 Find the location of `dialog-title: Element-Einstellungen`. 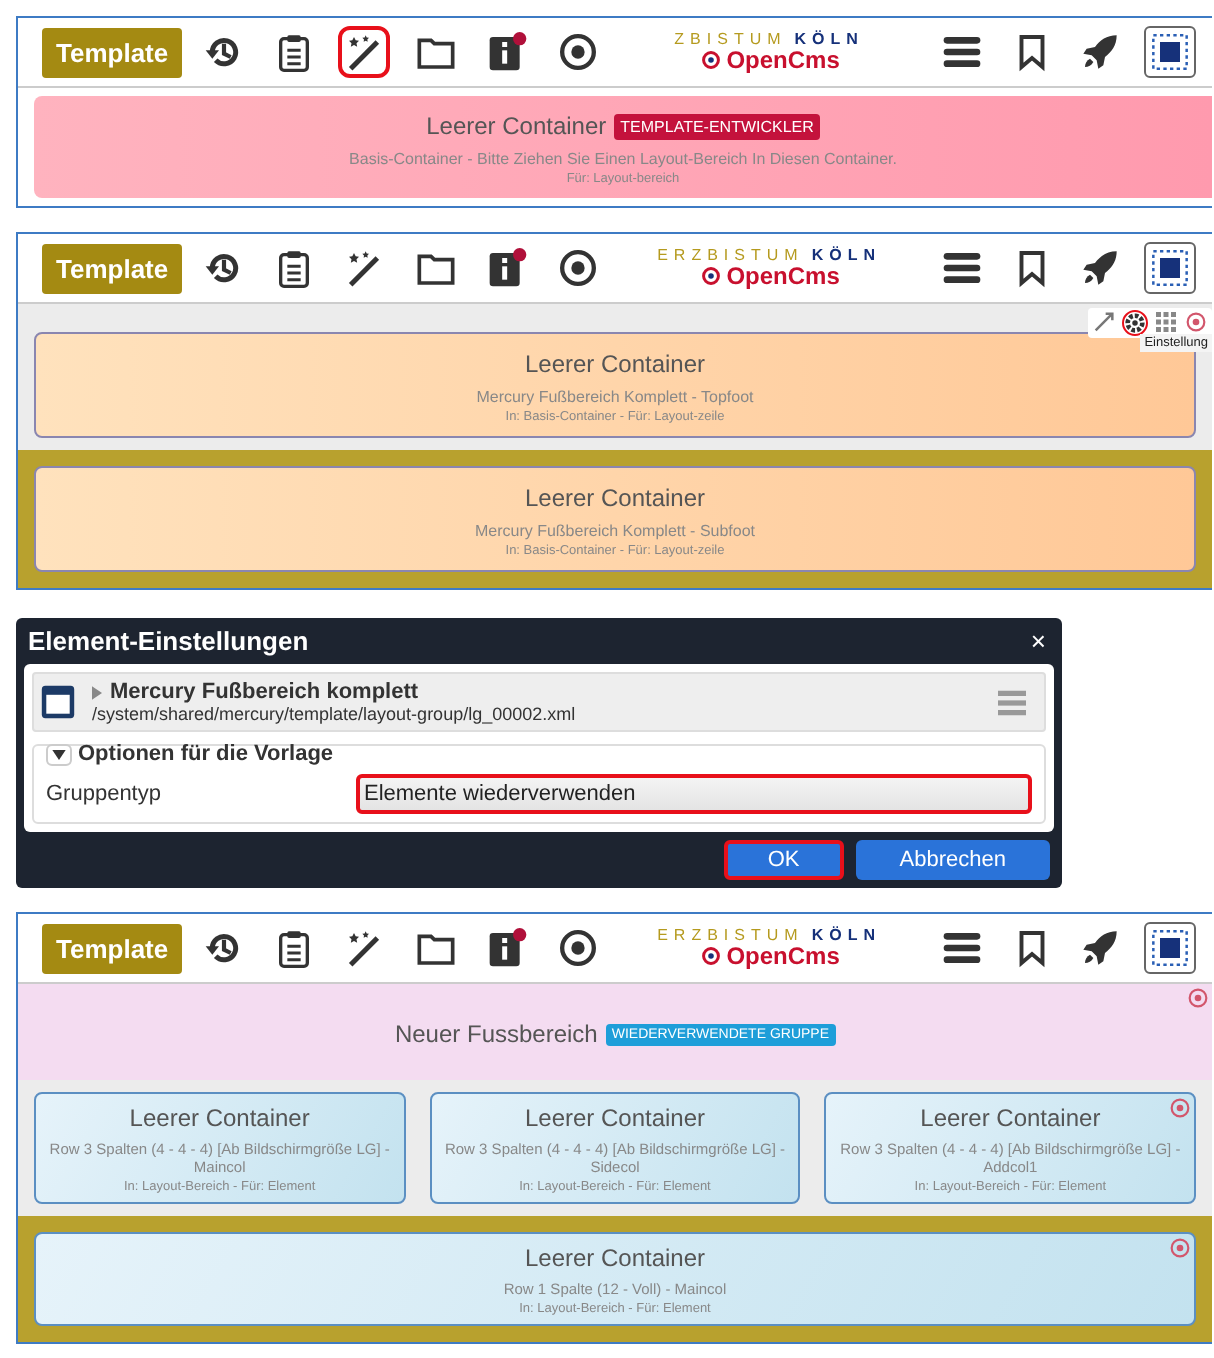

dialog-title: Element-Einstellungen is located at coordinates (168, 641).